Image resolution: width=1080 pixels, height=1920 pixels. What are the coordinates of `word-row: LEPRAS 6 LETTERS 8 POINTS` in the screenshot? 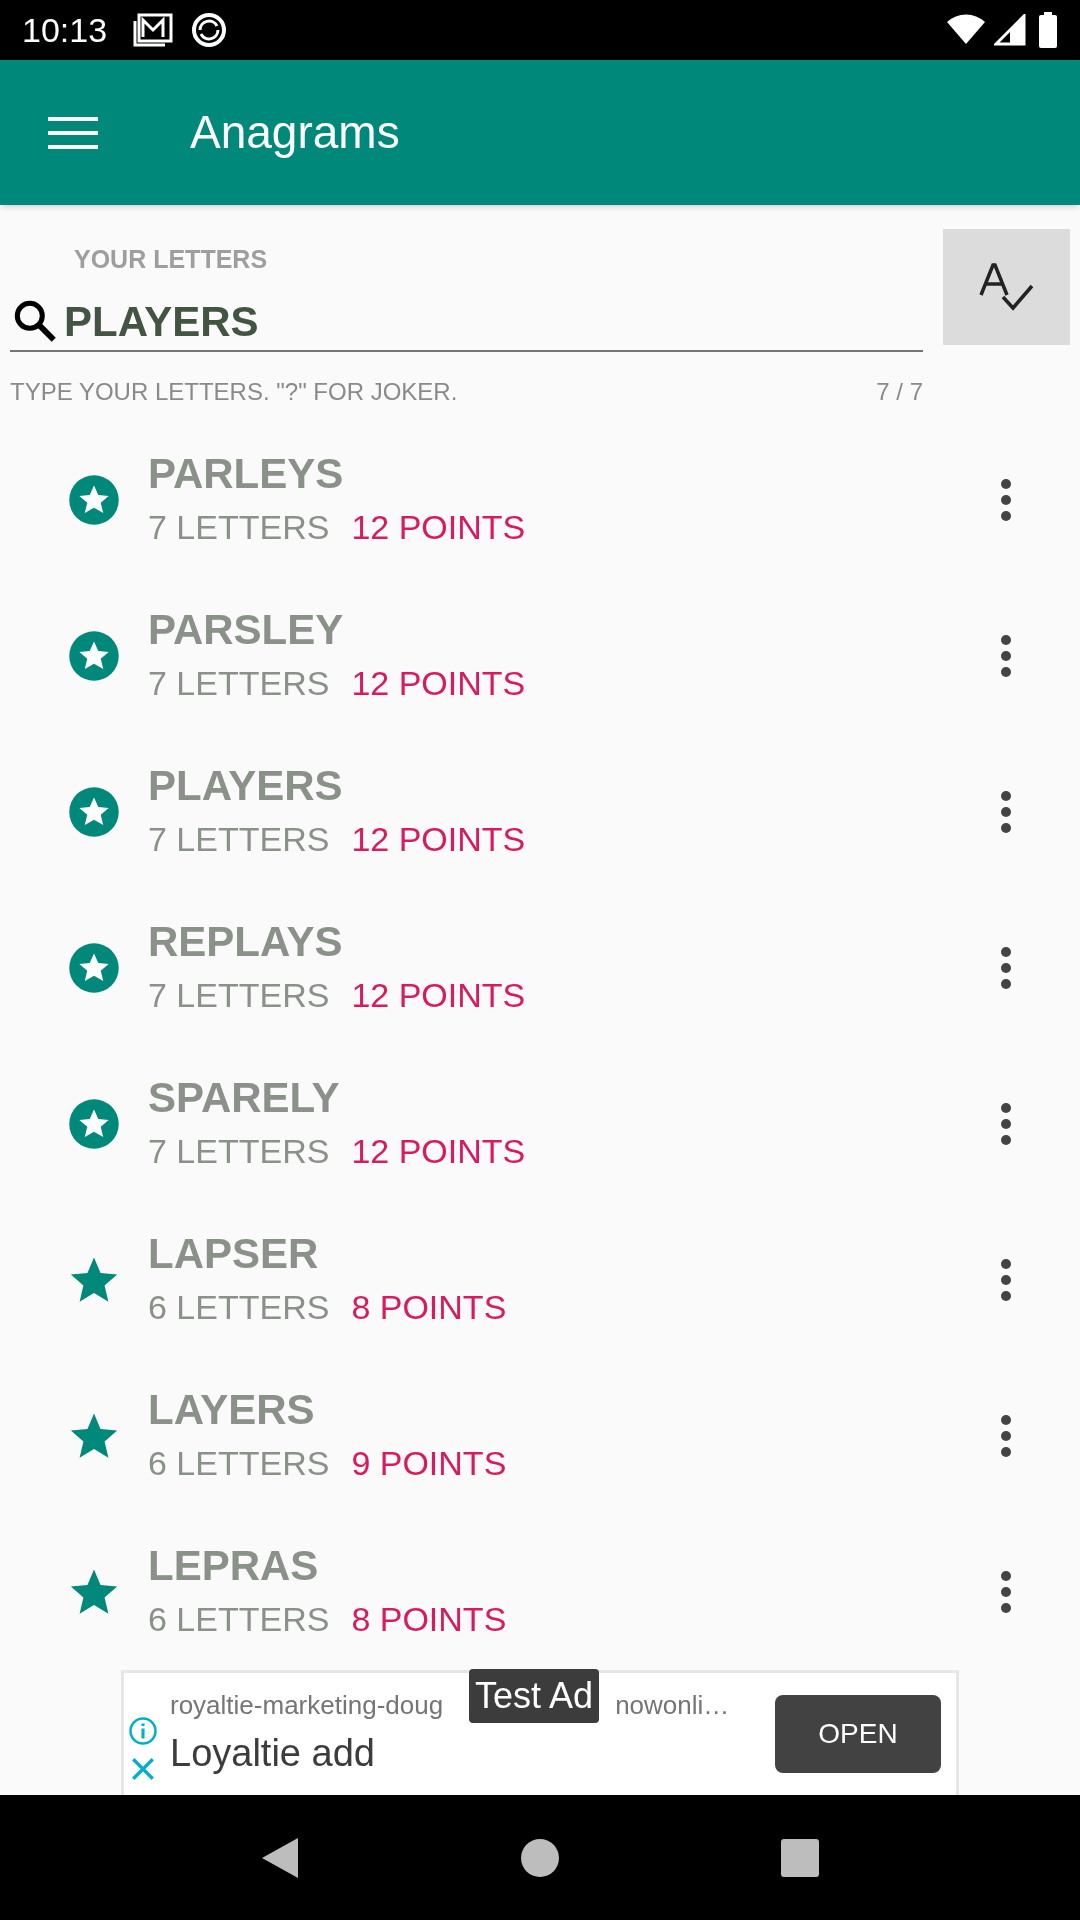 It's located at (540, 1592).